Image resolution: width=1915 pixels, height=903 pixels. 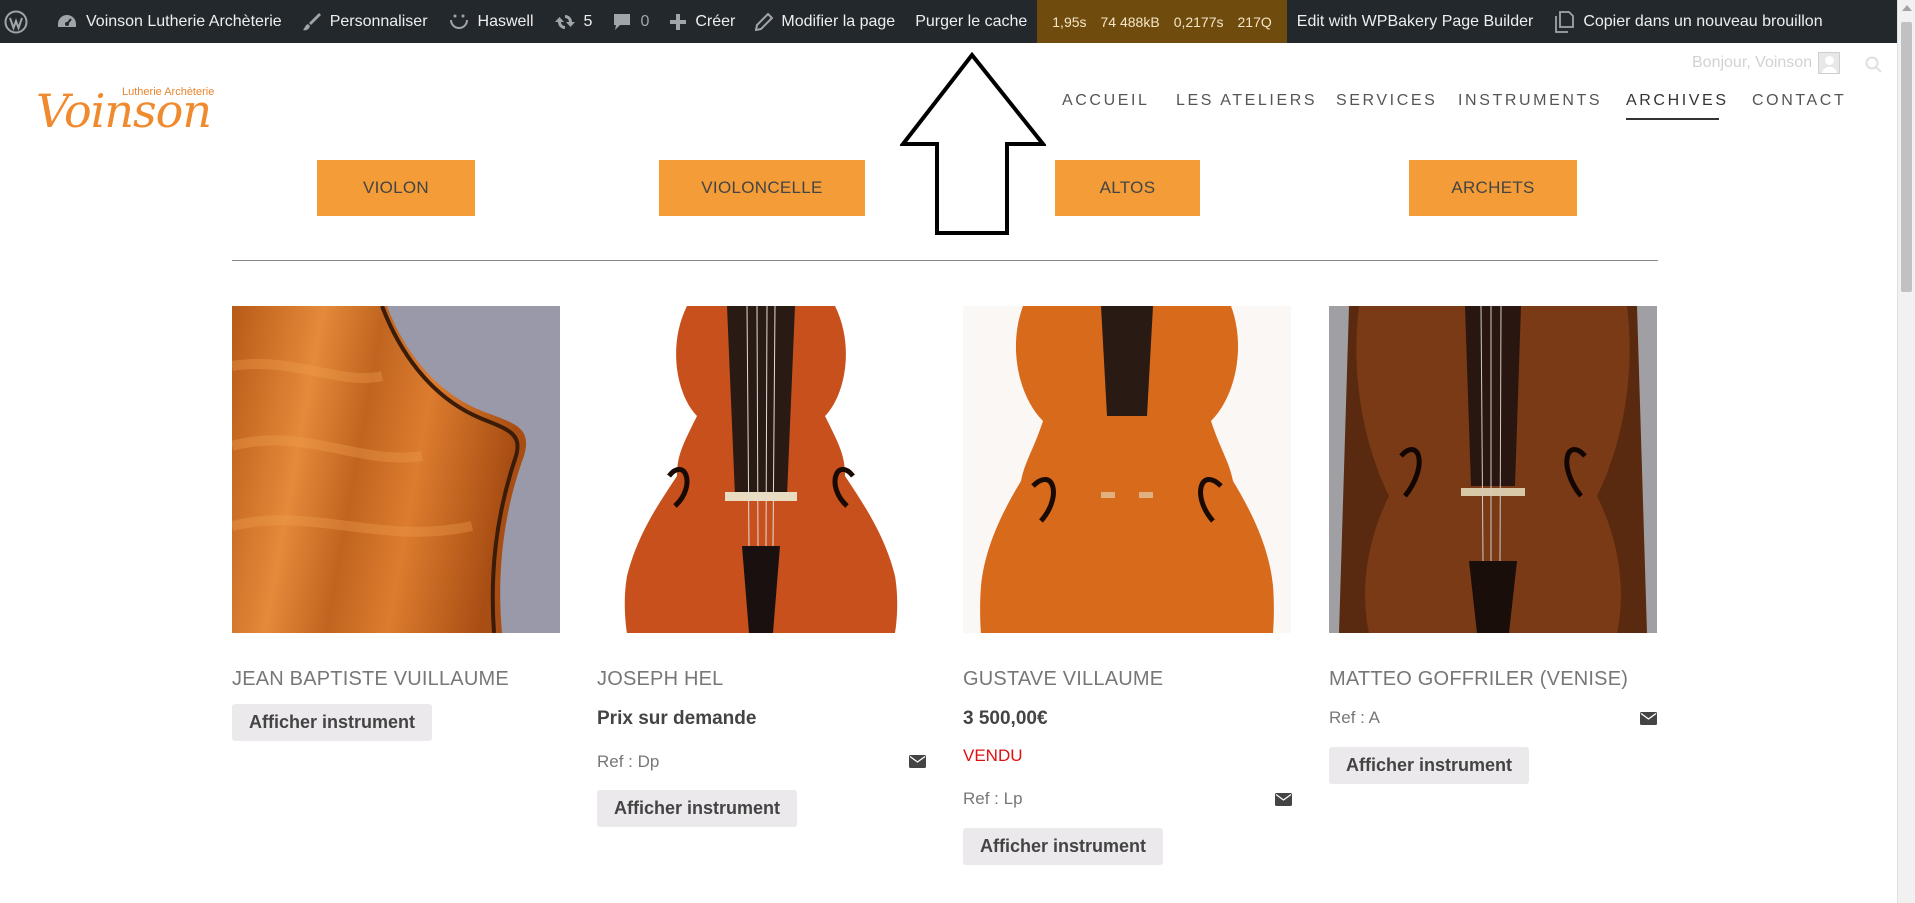 What do you see at coordinates (715, 21) in the screenshot?
I see `new-content-label: Créer` at bounding box center [715, 21].